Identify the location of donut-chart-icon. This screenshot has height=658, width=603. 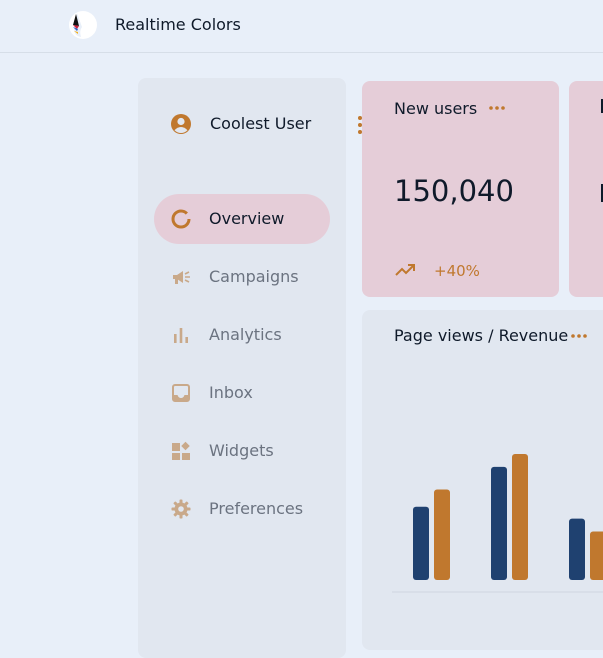
(181, 219).